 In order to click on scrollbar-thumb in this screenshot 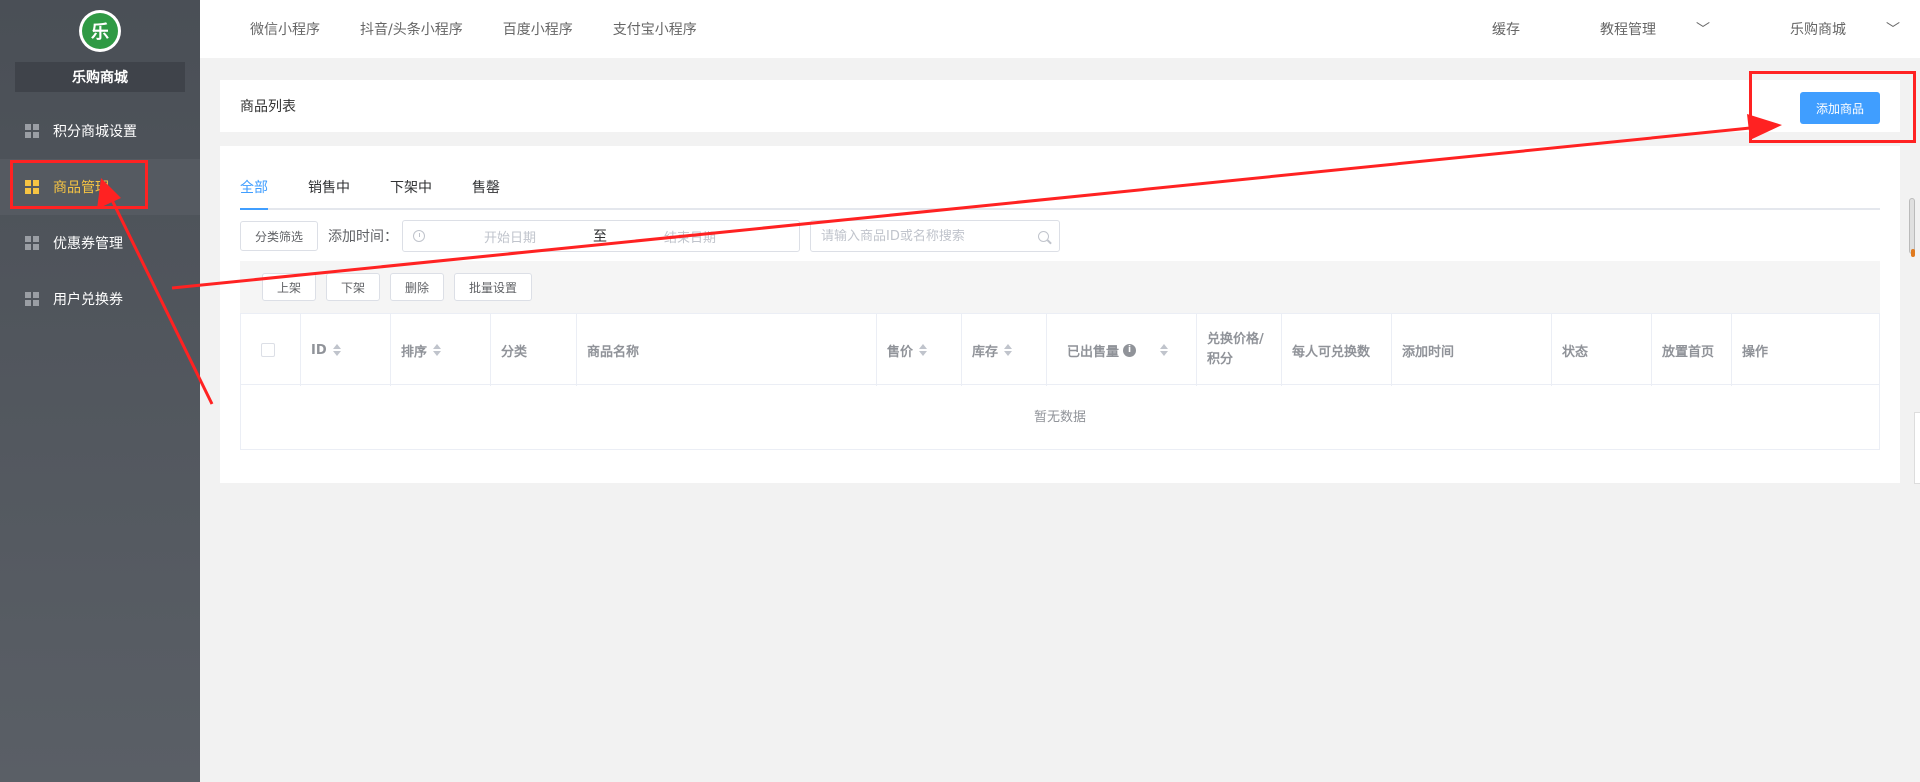, I will do `click(1912, 227)`.